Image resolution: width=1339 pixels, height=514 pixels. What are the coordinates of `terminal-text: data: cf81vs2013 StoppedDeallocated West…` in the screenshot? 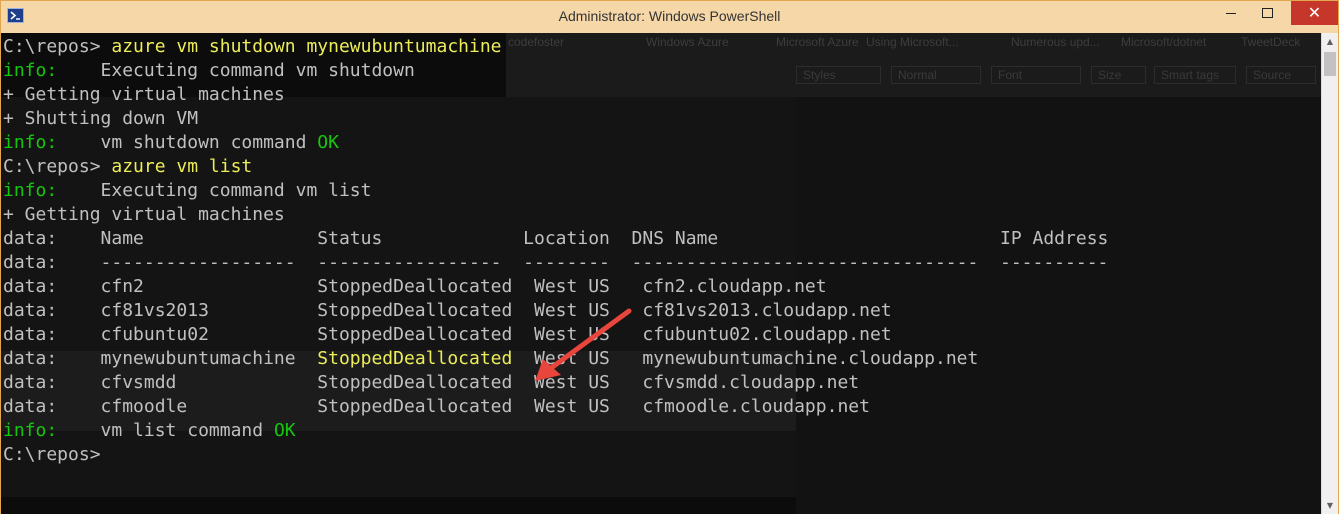 It's located at (447, 310).